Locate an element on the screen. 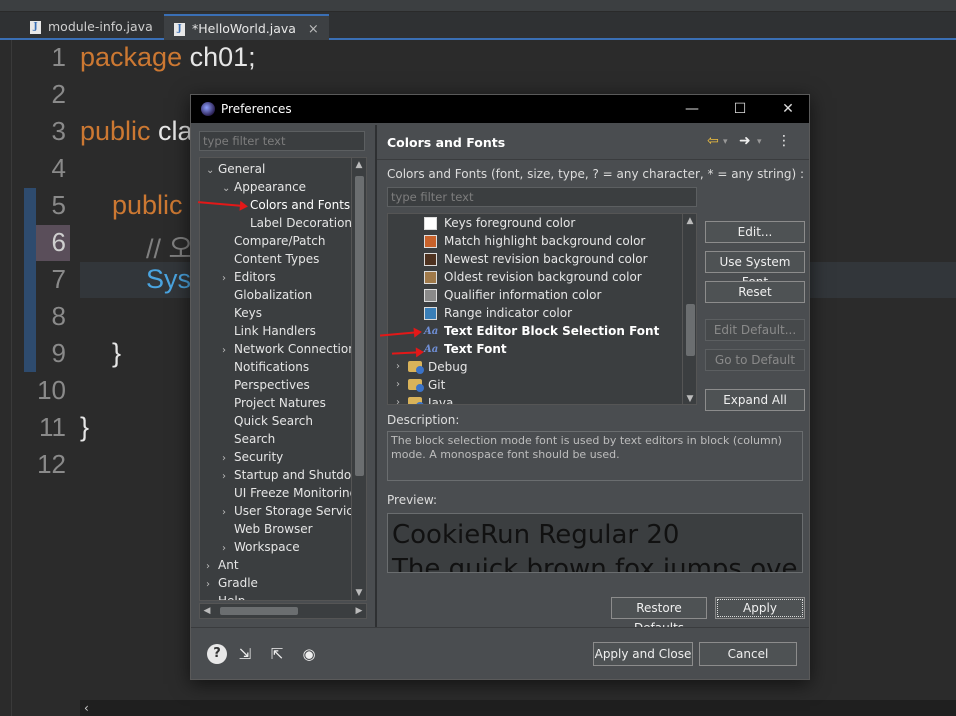  close-tab-icon: × is located at coordinates (313, 29).